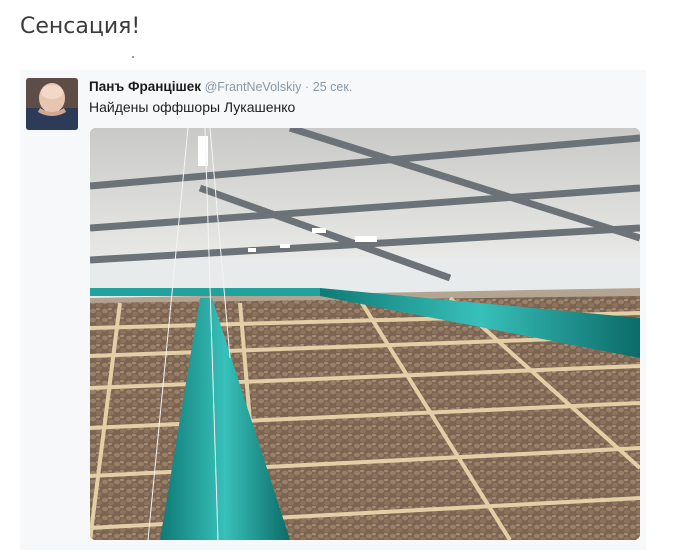  Describe the element at coordinates (192, 107) in the screenshot. I see `tweet-text: Найдены оффшоры Лукашенко` at that location.